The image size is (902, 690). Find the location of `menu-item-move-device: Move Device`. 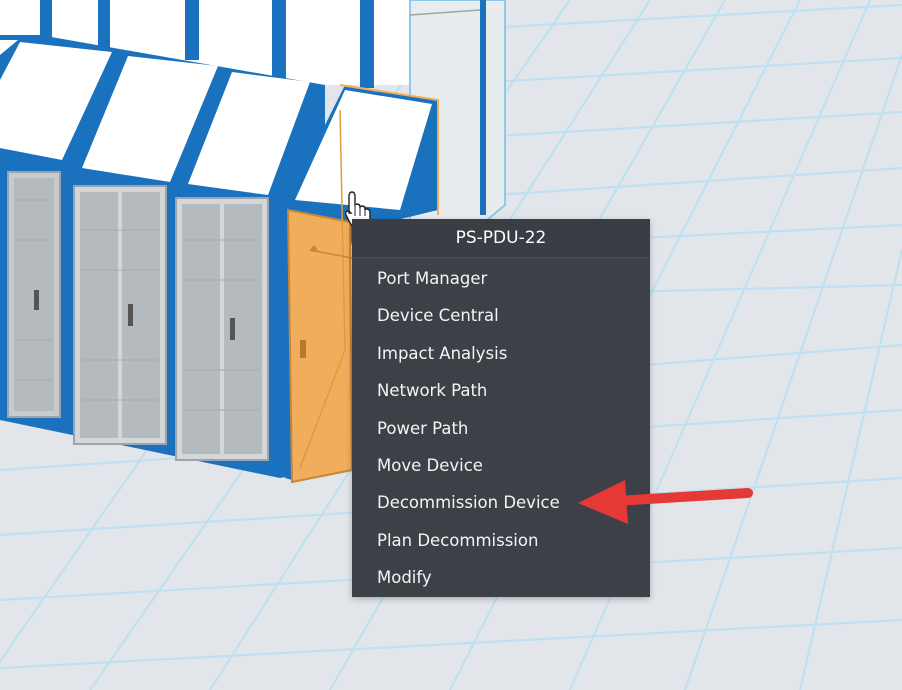

menu-item-move-device: Move Device is located at coordinates (501, 465).